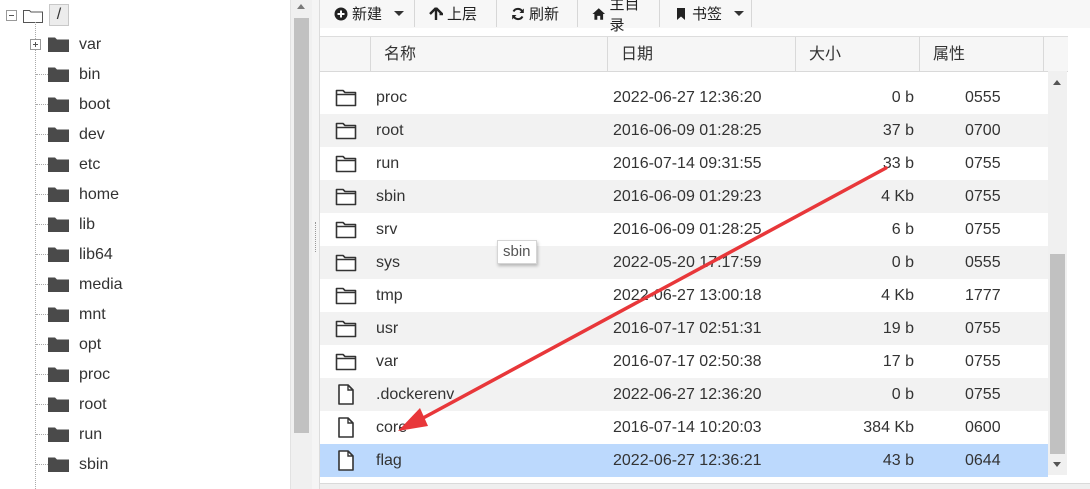 The height and width of the screenshot is (489, 1090). Describe the element at coordinates (95, 374) in the screenshot. I see `tree-item-label: proc` at that location.